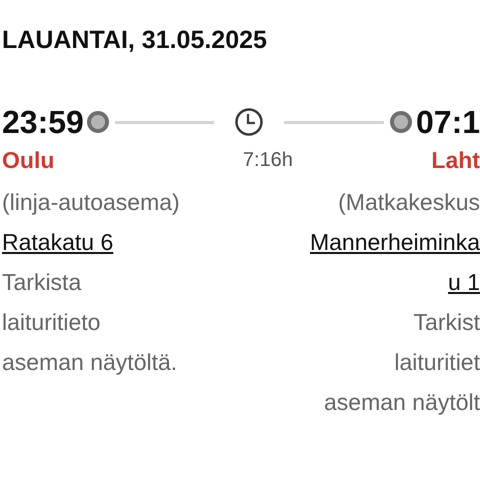 This screenshot has height=480, width=480. I want to click on platform-note: laituritiet, so click(437, 362).